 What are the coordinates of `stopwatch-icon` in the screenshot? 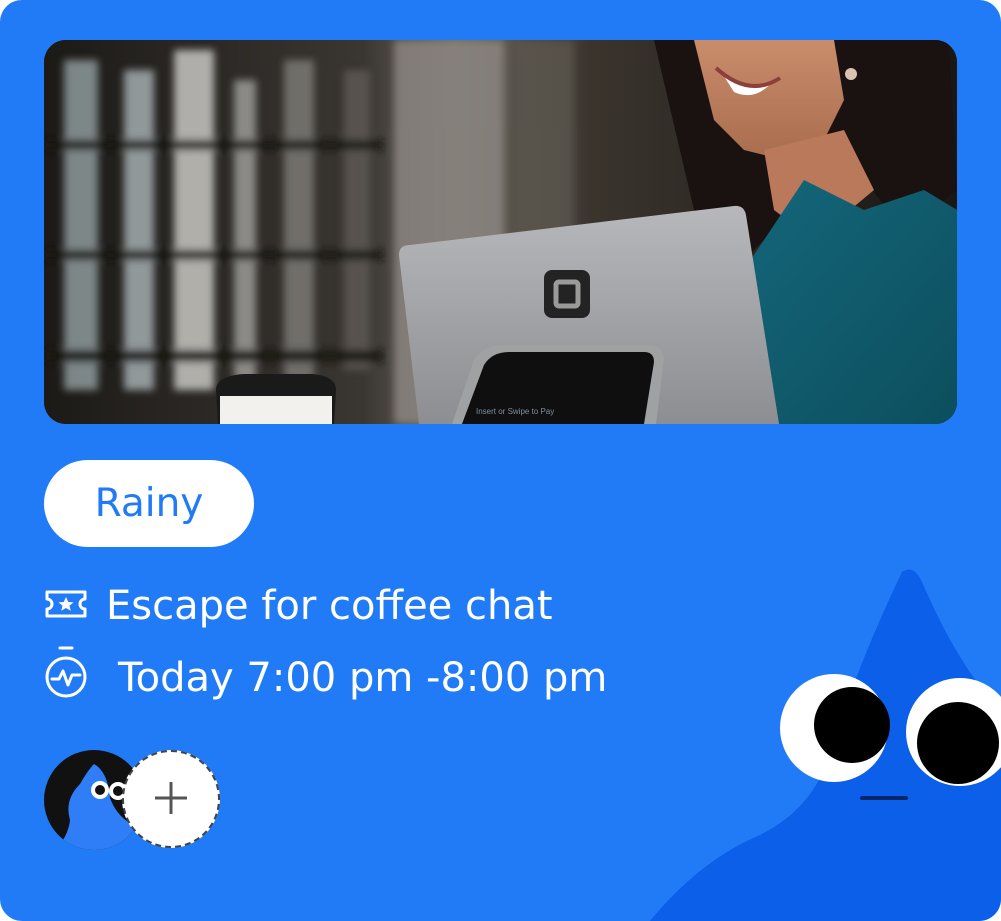 It's located at (67, 678).